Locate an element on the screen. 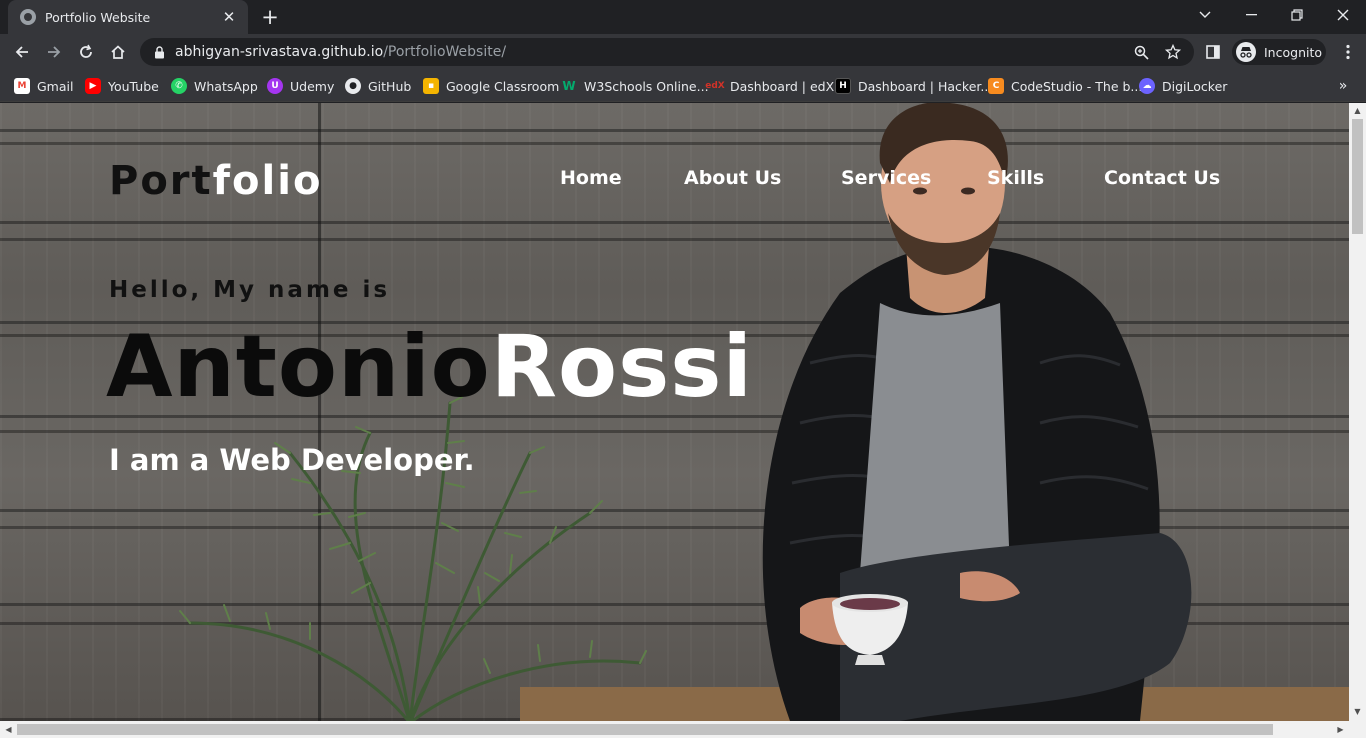  arrow-right-icon is located at coordinates (54, 52).